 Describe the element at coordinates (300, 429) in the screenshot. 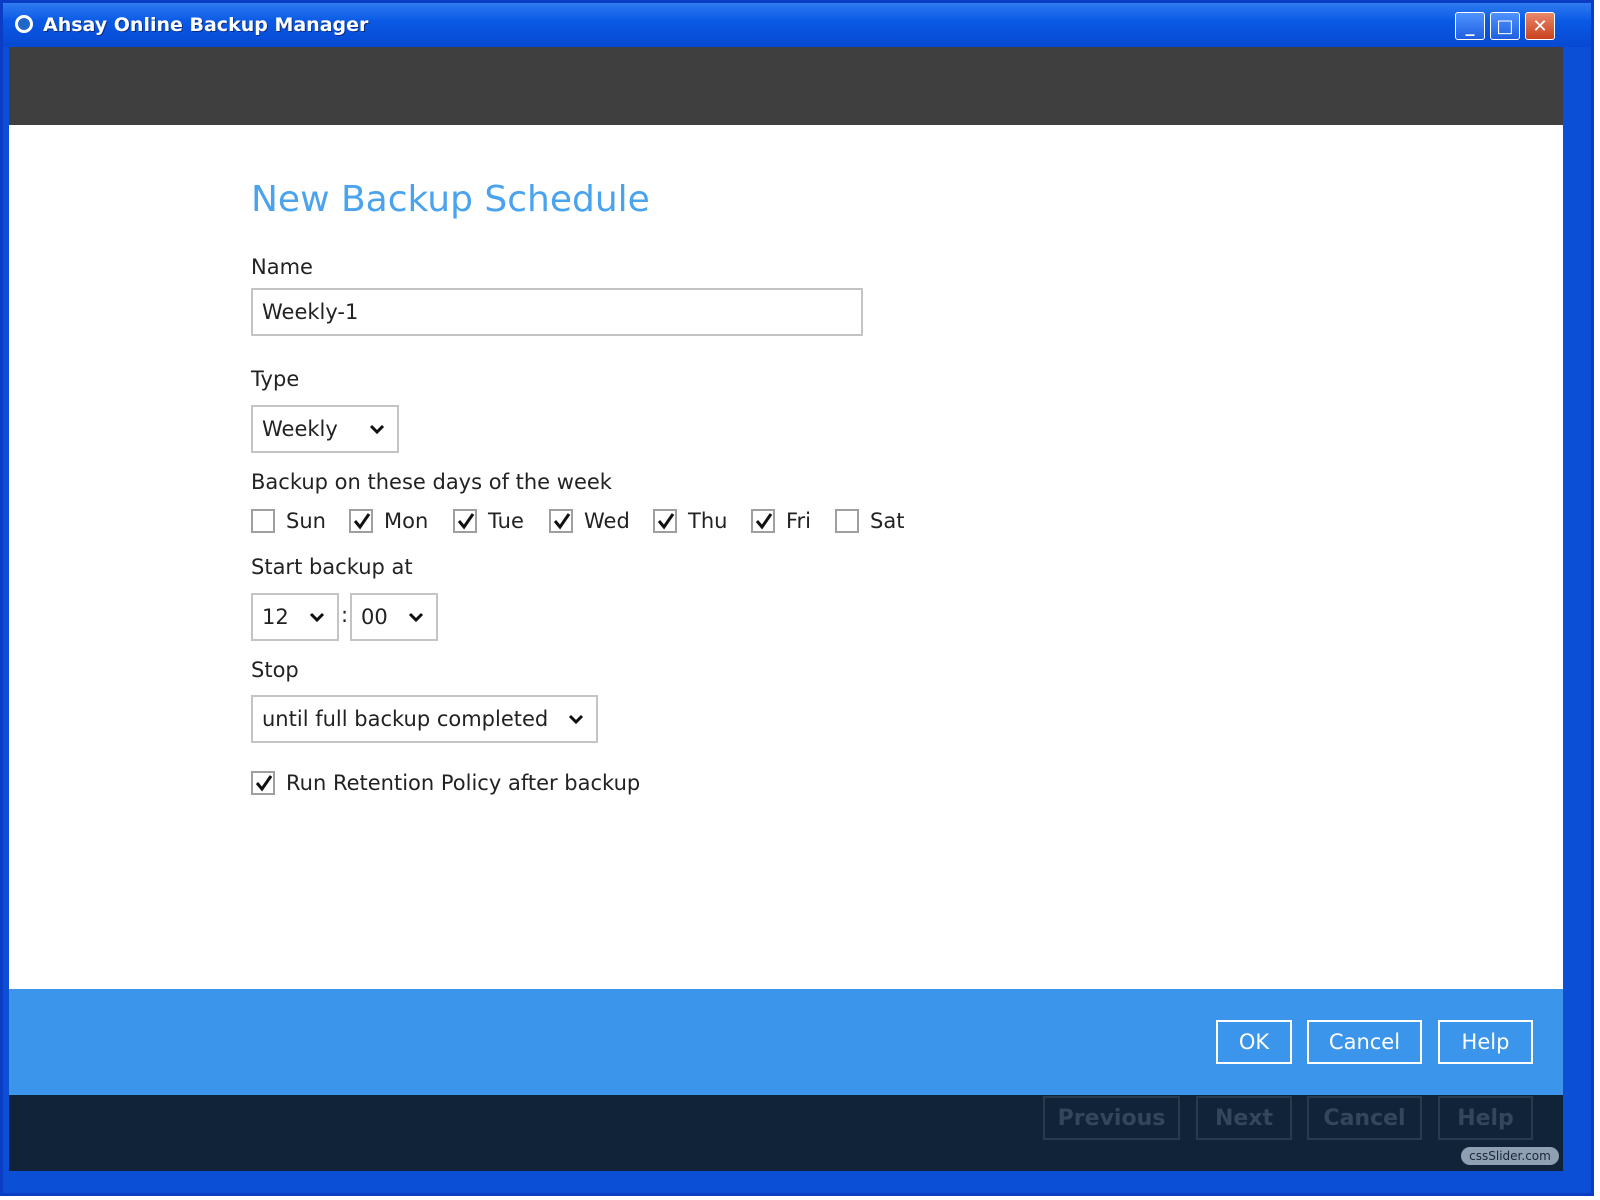

I see `type-select-value: Weekly` at that location.